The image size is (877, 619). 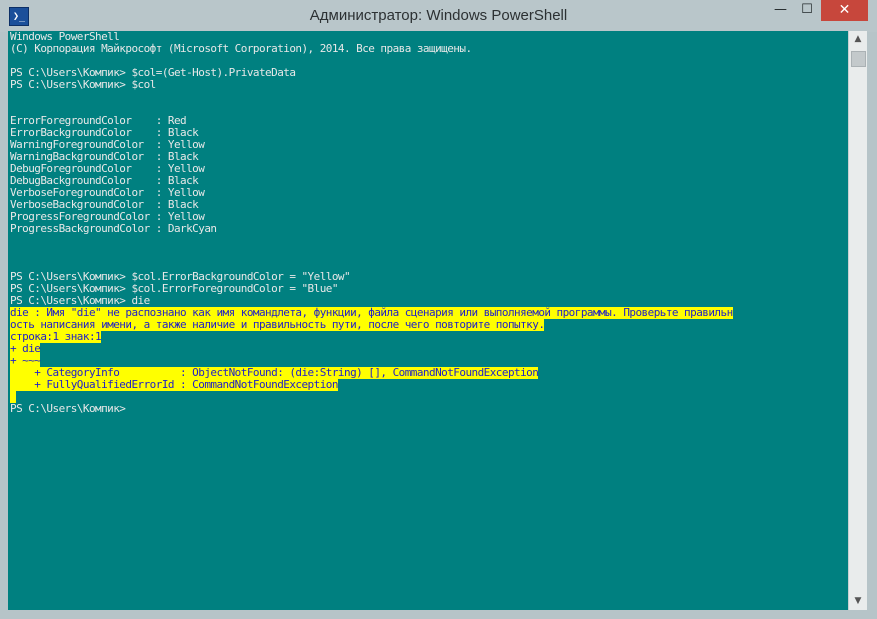 What do you see at coordinates (857, 320) in the screenshot?
I see `vertical-scrollbar: ▲ ▼` at bounding box center [857, 320].